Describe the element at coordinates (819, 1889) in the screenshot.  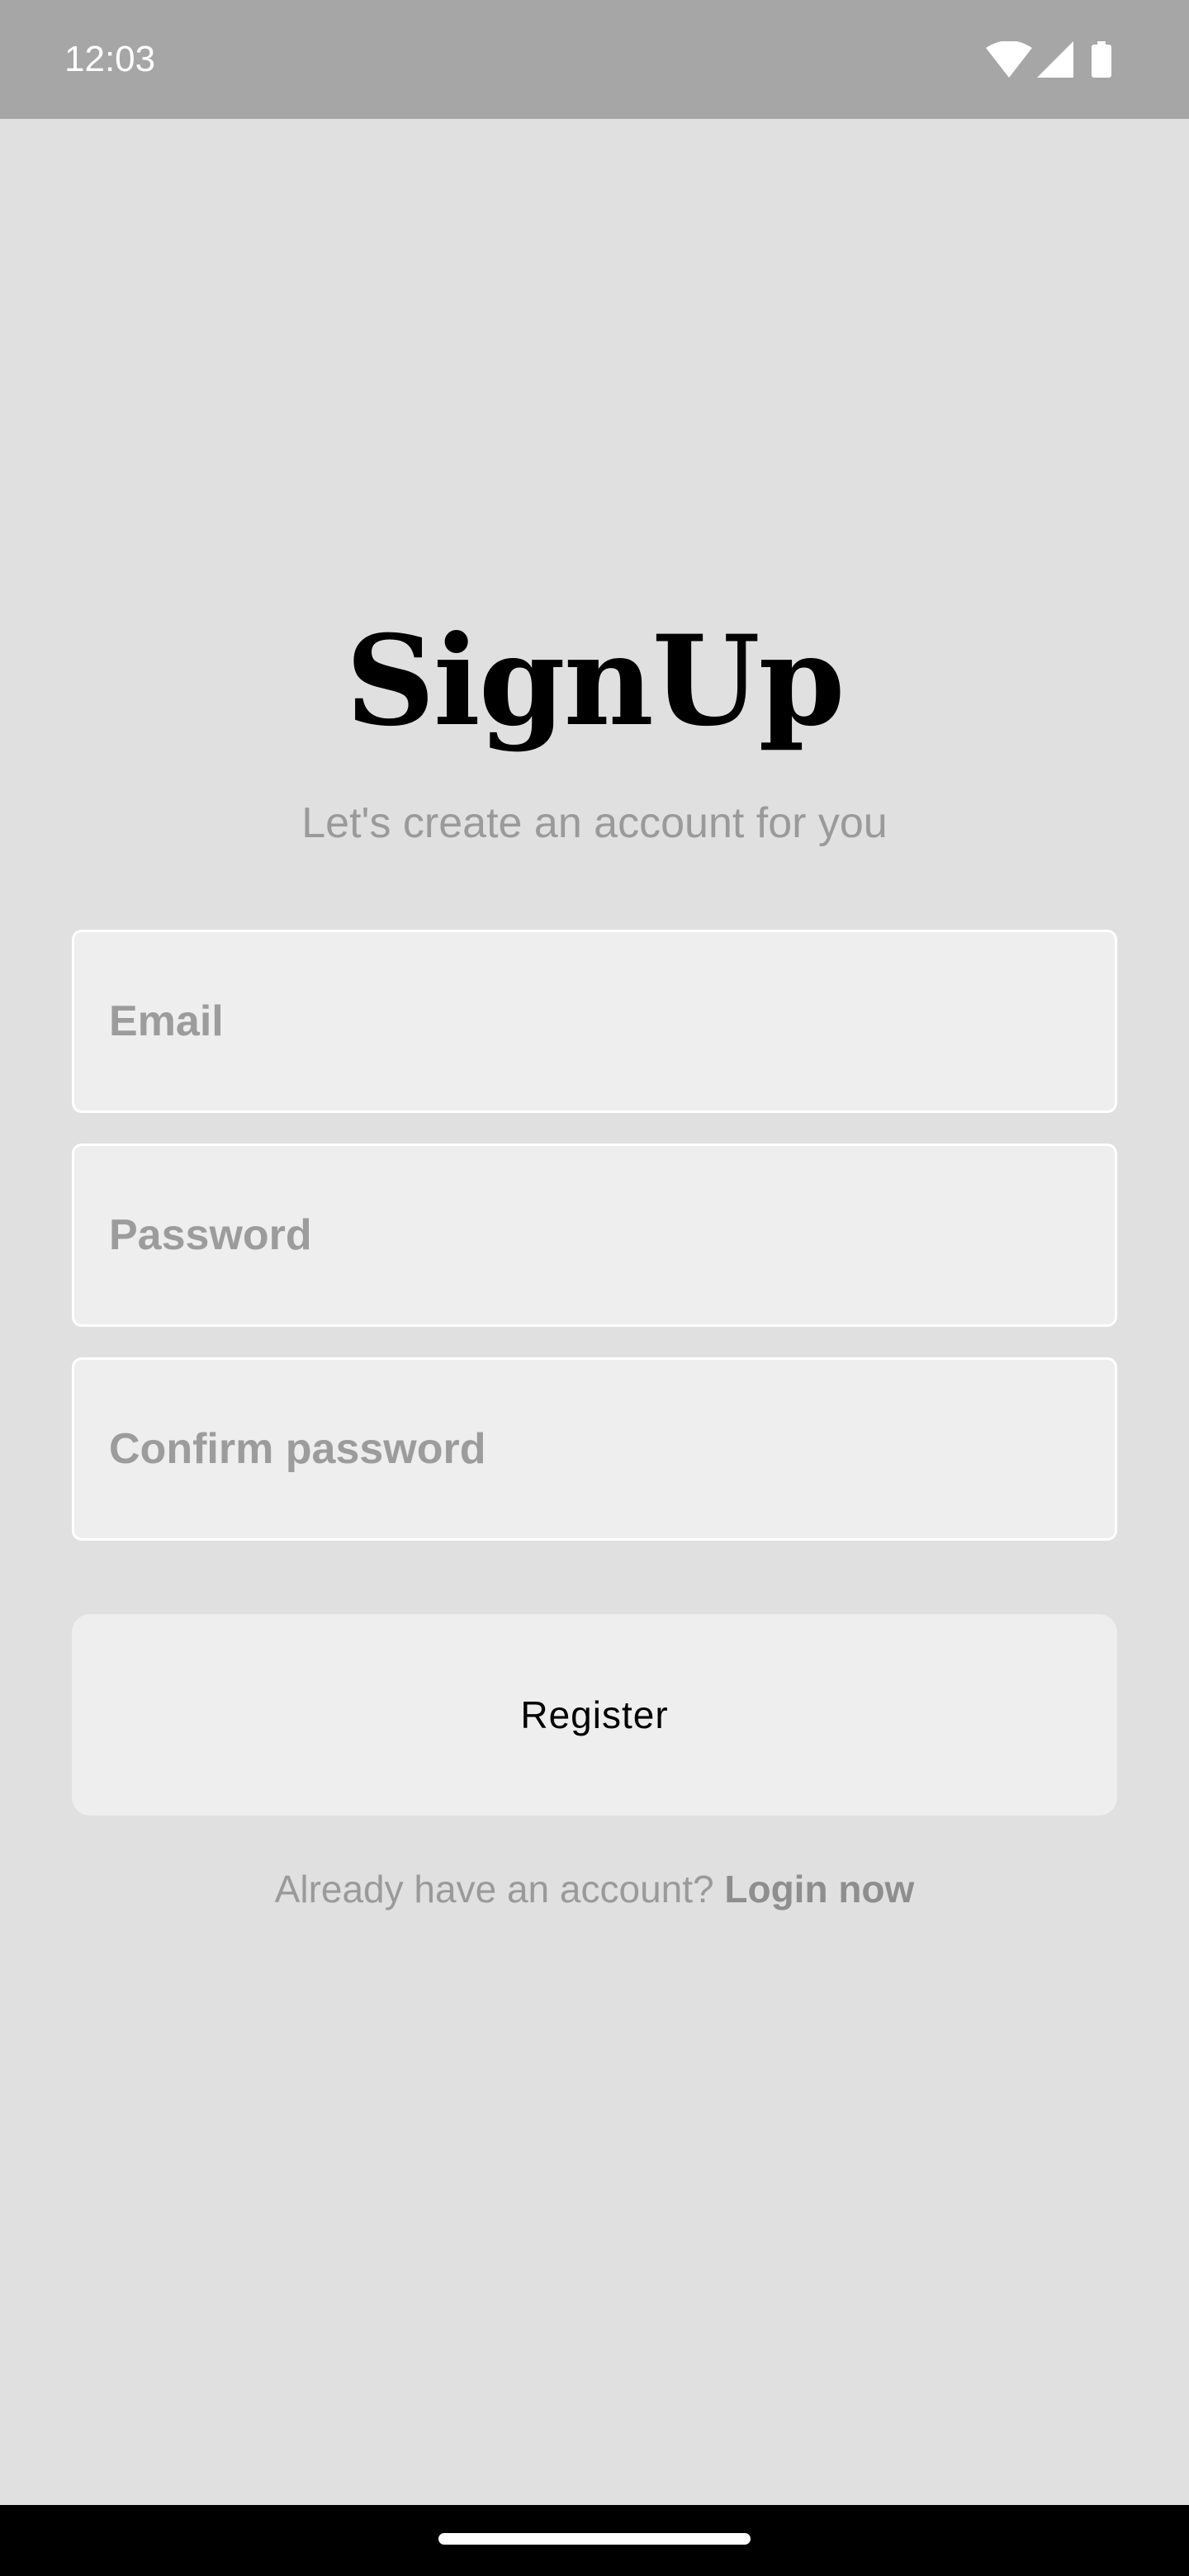
I see `login-now-link: Login now` at that location.